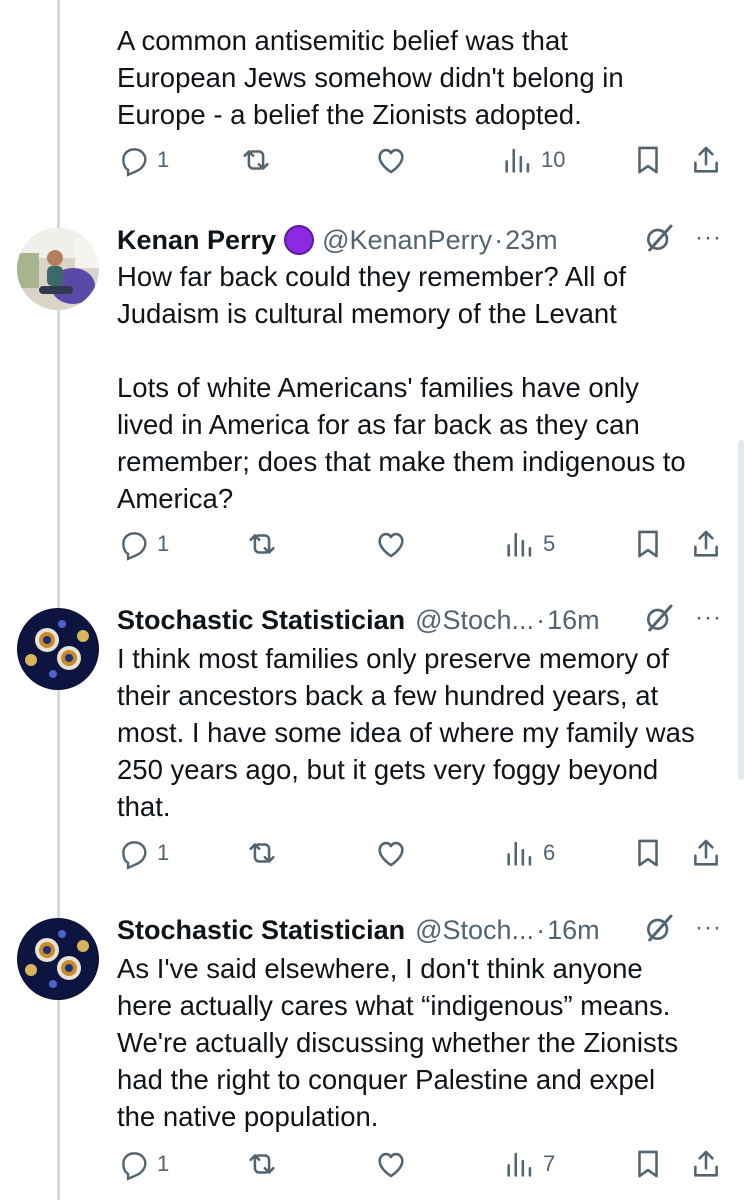 This screenshot has width=744, height=1200. Describe the element at coordinates (407, 240) in the screenshot. I see `user-handle: @KenanPerry` at that location.